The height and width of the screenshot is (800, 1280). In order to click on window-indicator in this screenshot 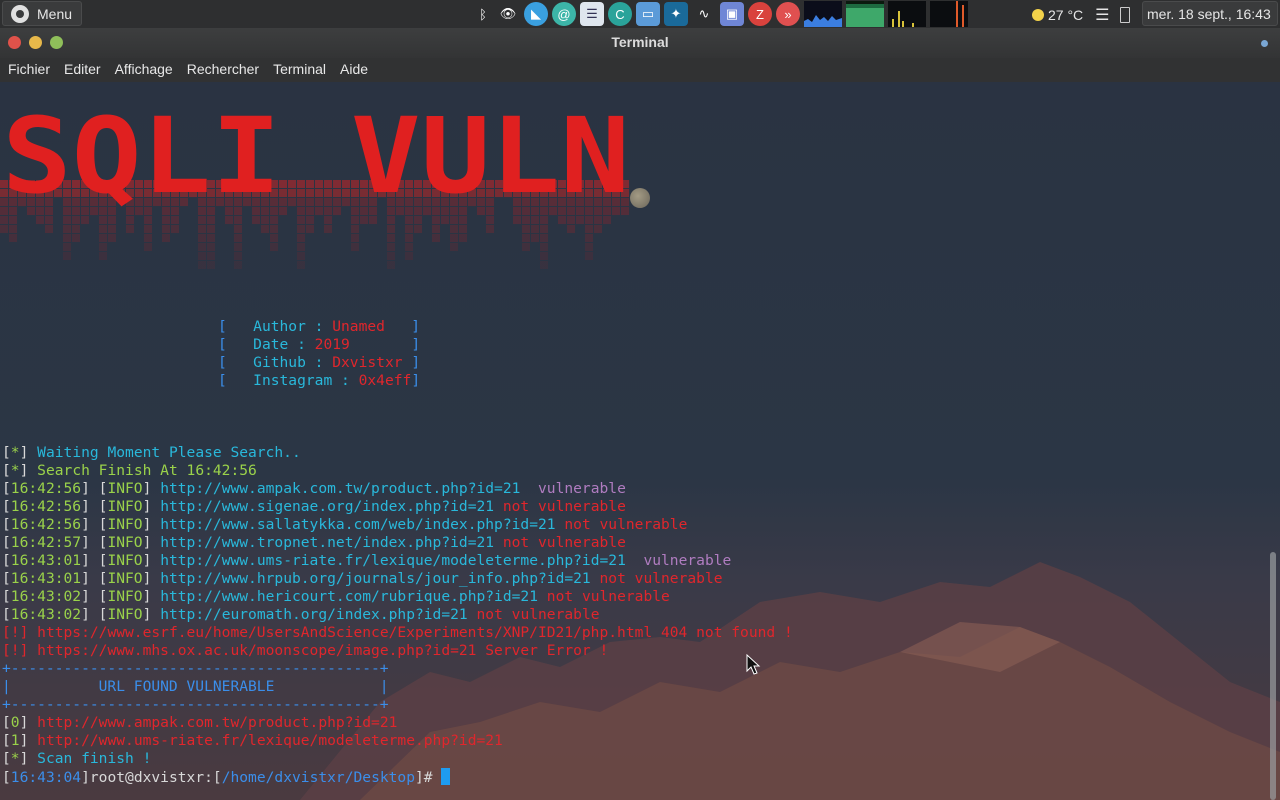, I will do `click(1264, 43)`.